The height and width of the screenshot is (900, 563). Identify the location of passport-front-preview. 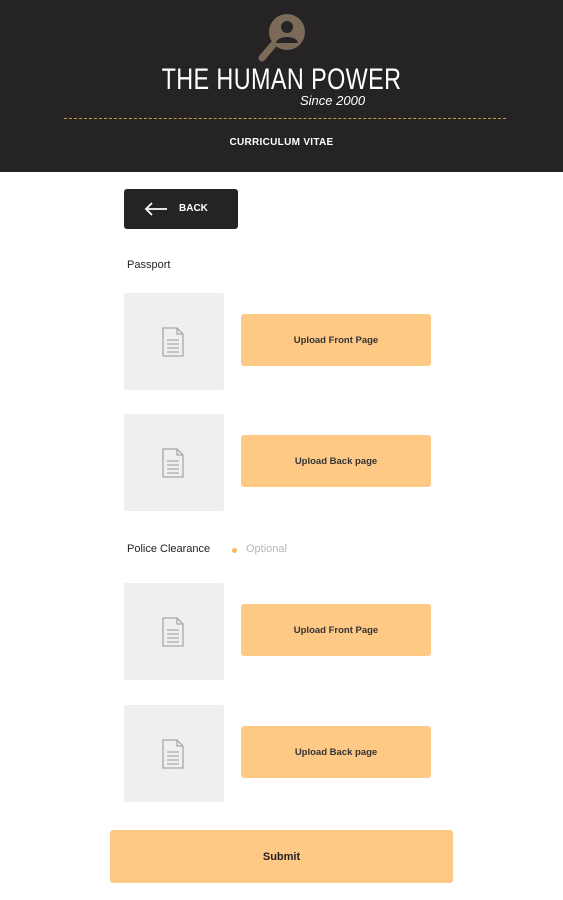
(174, 341).